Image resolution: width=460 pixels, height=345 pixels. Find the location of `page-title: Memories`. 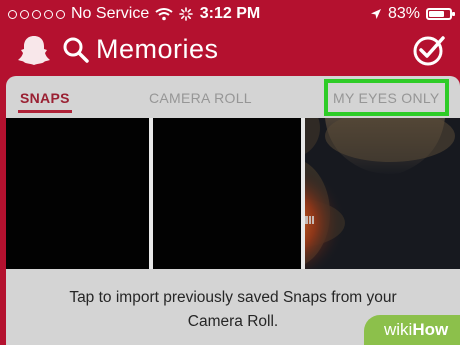

page-title: Memories is located at coordinates (157, 49).